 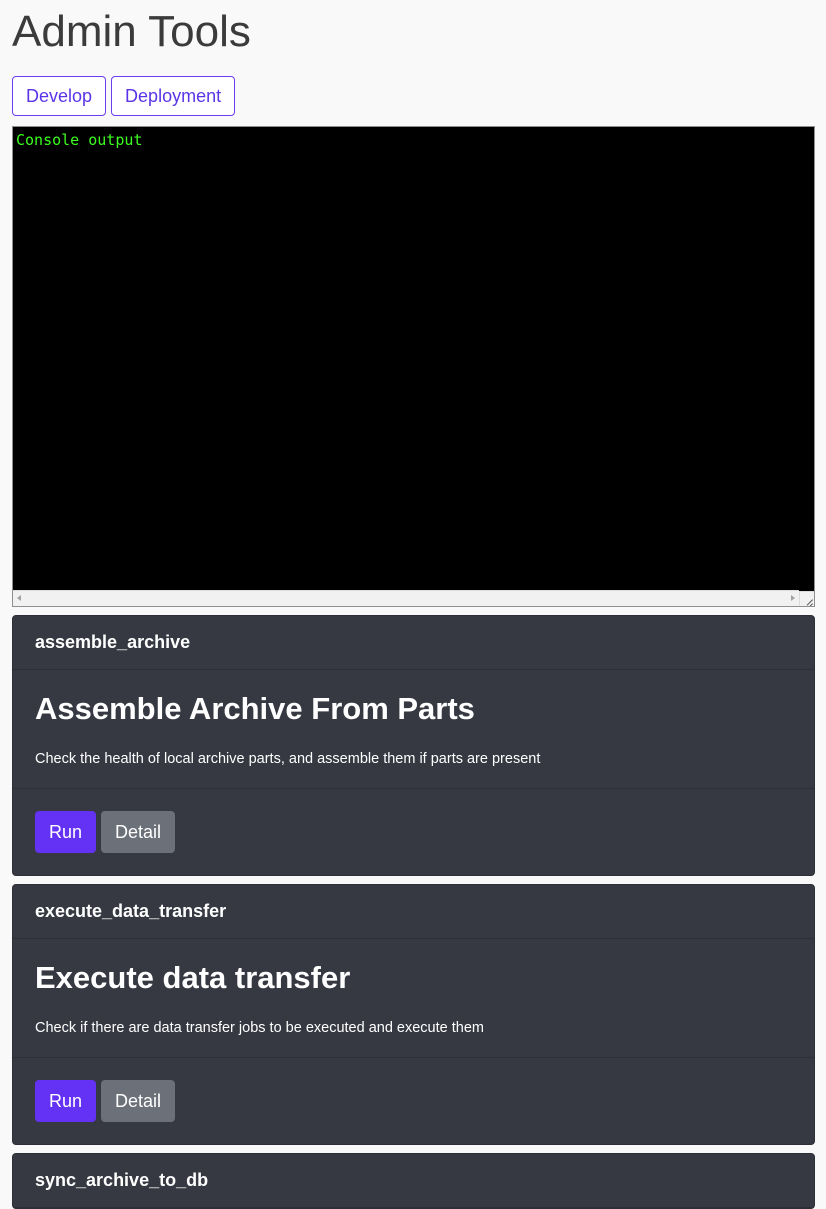 I want to click on task-card-header: assemble_archive, so click(x=413, y=643).